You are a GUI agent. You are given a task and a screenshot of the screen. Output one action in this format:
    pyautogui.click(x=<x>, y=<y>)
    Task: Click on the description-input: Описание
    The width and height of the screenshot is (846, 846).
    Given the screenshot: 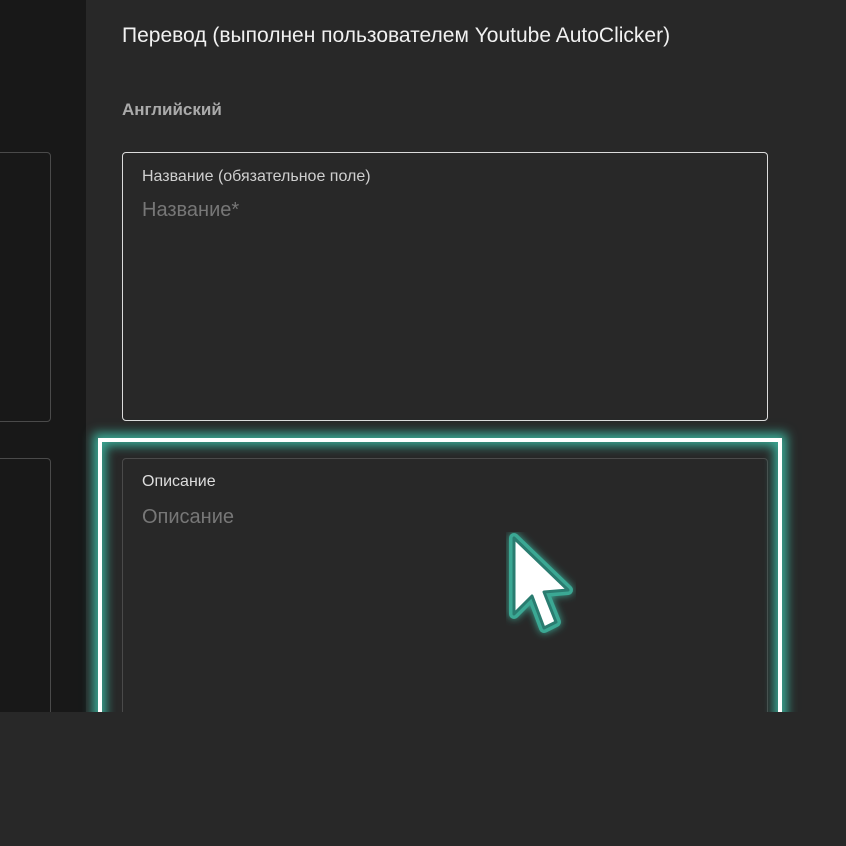 What is the action you would take?
    pyautogui.click(x=442, y=517)
    